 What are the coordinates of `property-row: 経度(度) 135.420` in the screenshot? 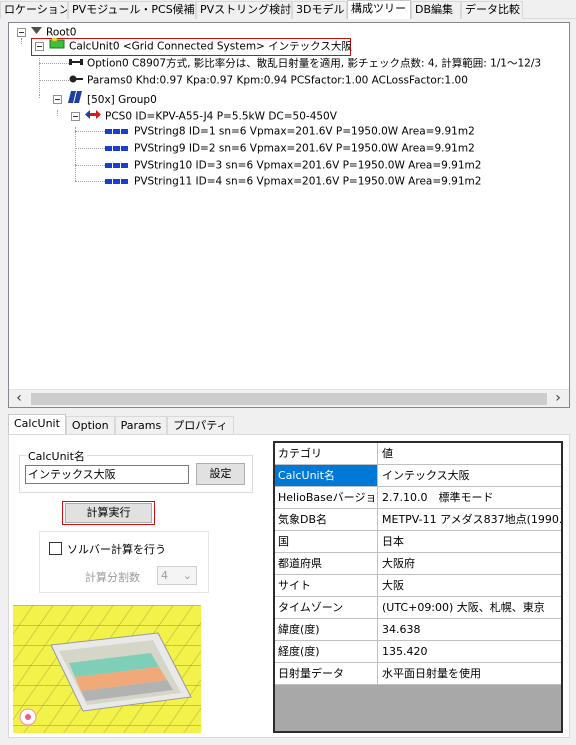 It's located at (418, 652).